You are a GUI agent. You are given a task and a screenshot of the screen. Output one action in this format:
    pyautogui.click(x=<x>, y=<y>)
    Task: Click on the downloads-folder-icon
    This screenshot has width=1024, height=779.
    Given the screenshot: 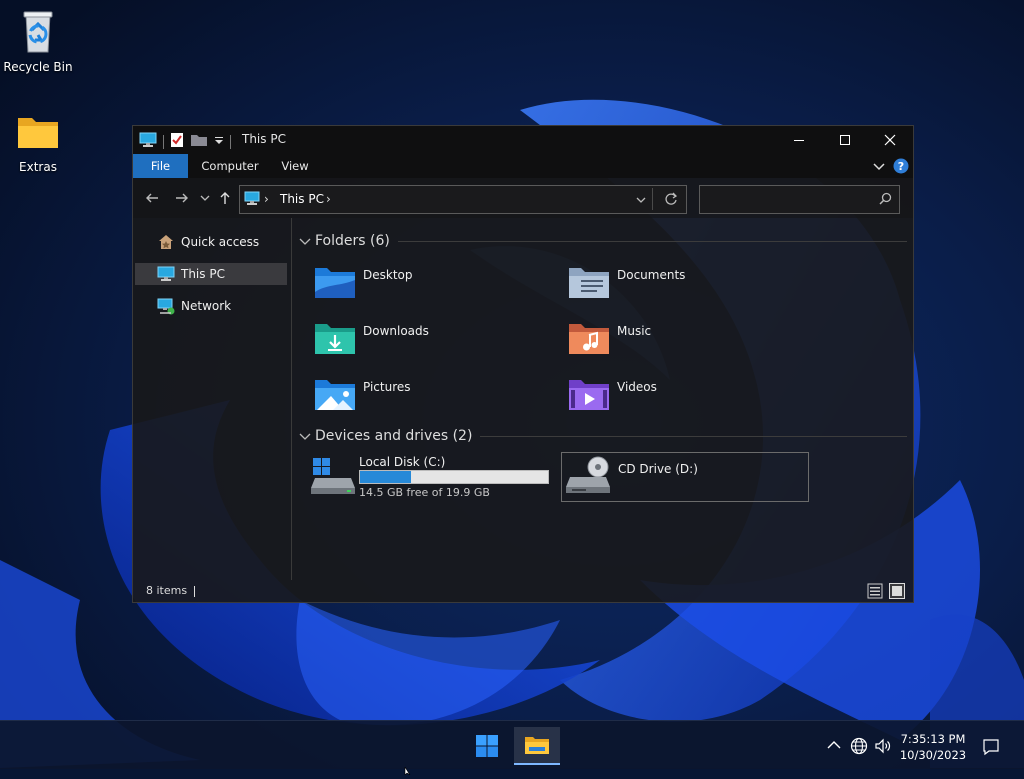 What is the action you would take?
    pyautogui.click(x=335, y=338)
    